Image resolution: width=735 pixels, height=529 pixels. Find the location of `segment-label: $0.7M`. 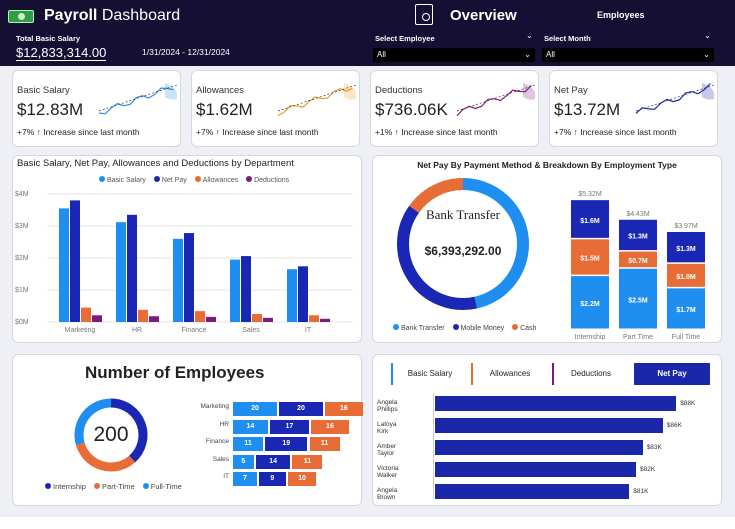

segment-label: $0.7M is located at coordinates (638, 261).